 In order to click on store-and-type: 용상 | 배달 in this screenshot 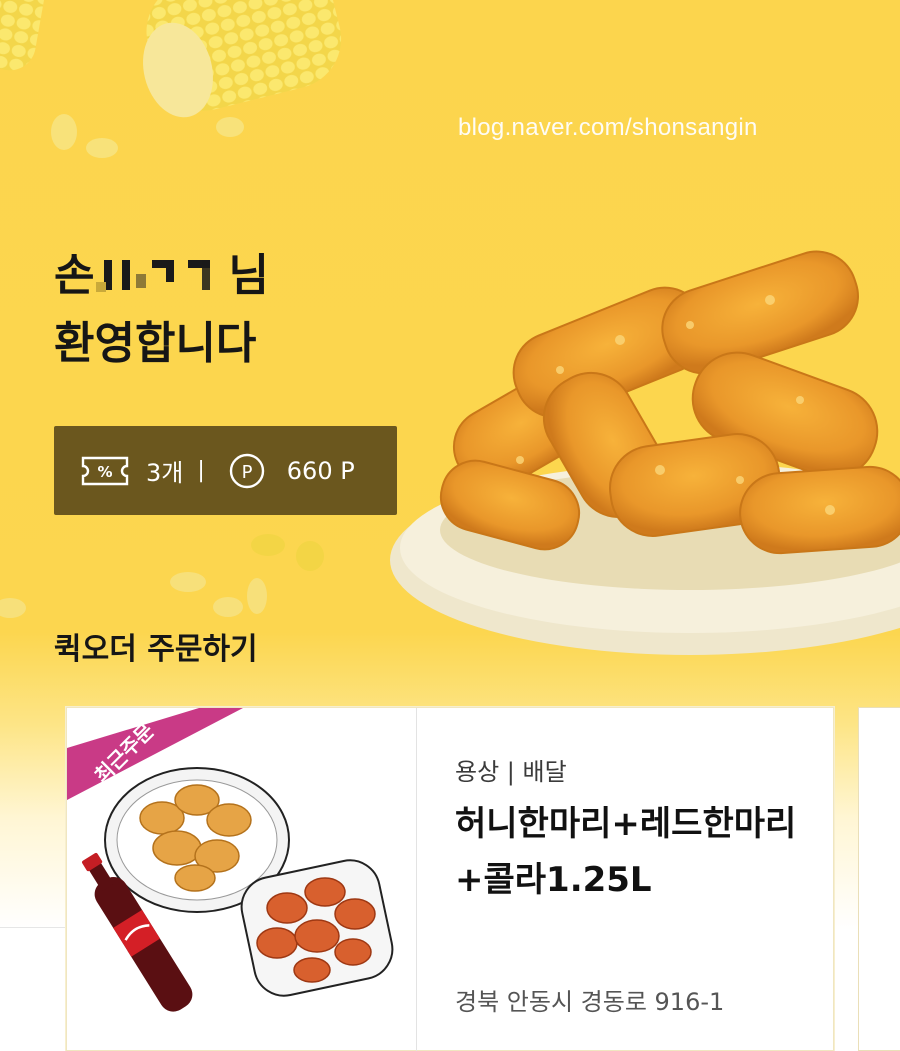, I will do `click(511, 772)`.